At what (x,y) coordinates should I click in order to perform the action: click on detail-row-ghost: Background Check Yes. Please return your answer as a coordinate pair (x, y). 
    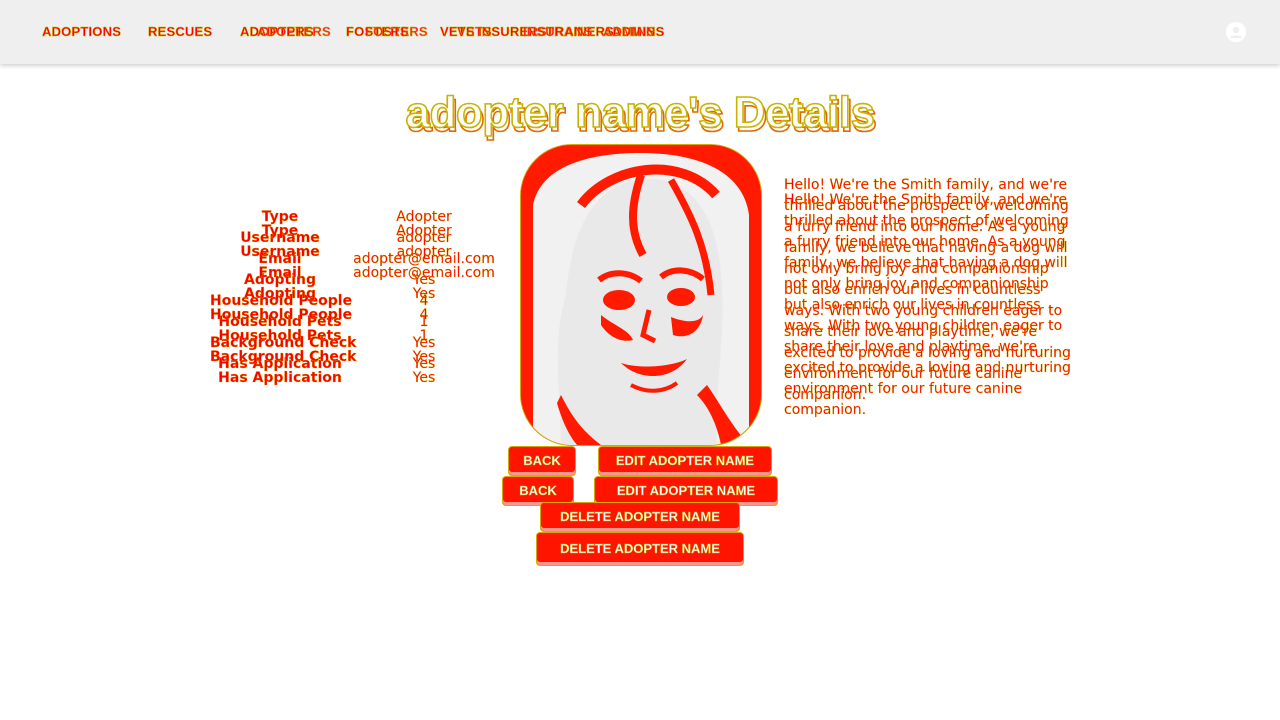
    Looking at the image, I should click on (300, 357).